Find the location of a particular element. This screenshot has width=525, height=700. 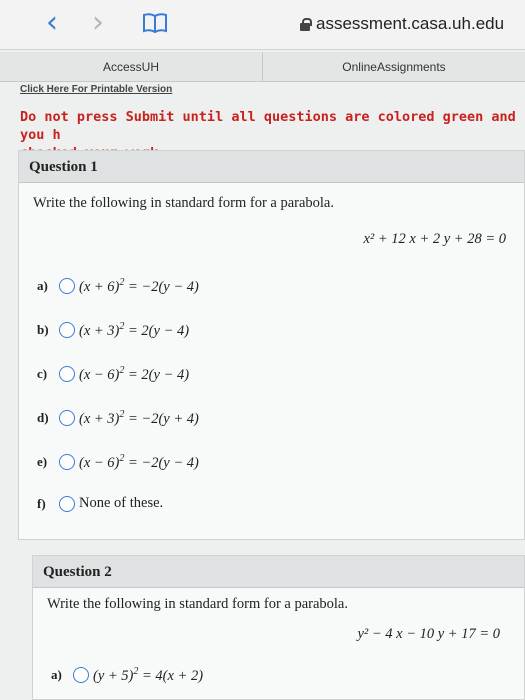

choice-text: (x + 3)2 = 2(y − 4) is located at coordinates (134, 330).